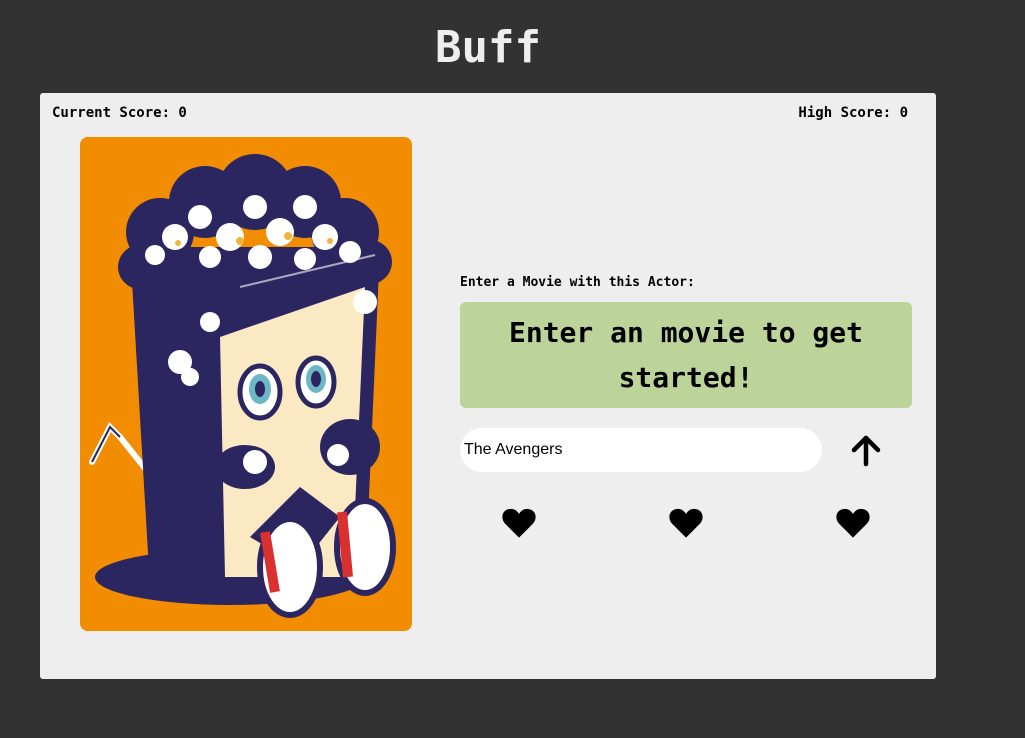 This screenshot has width=1025, height=738. I want to click on high-score: High Score: 0, so click(853, 113).